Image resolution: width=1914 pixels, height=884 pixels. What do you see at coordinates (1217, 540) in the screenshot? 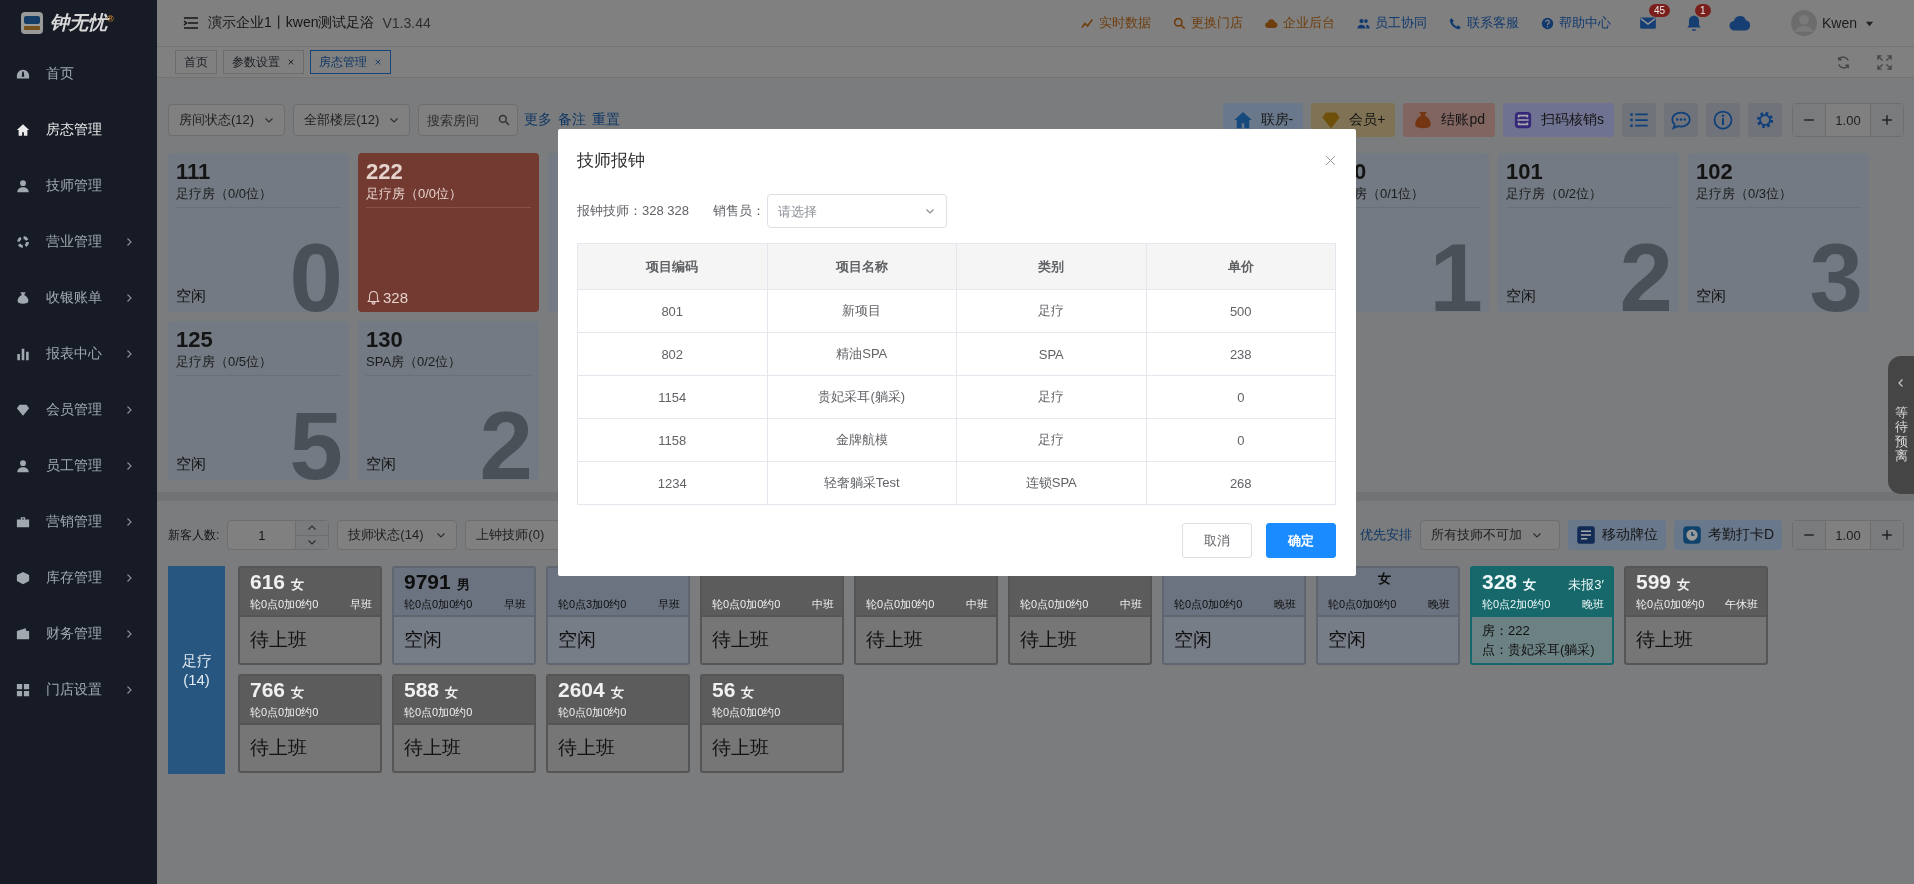
I see `cancel-button: 取消` at bounding box center [1217, 540].